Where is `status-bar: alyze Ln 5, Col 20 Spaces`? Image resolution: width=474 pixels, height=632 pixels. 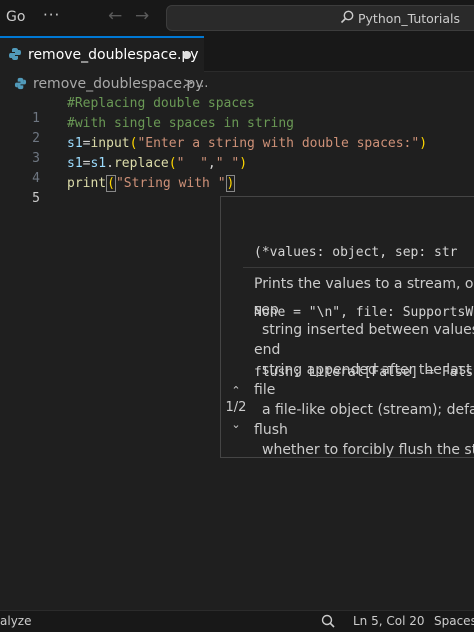 status-bar: alyze Ln 5, Col 20 Spaces is located at coordinates (237, 621).